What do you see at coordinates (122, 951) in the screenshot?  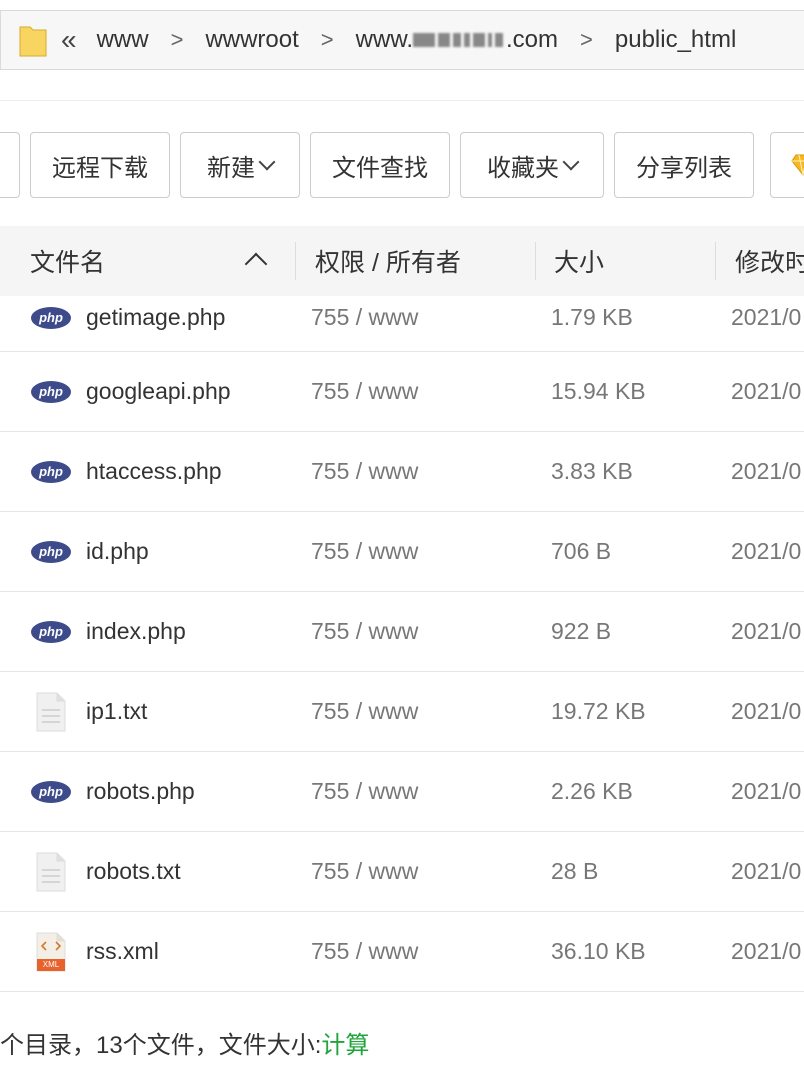 I see `file-name: rss.xml` at bounding box center [122, 951].